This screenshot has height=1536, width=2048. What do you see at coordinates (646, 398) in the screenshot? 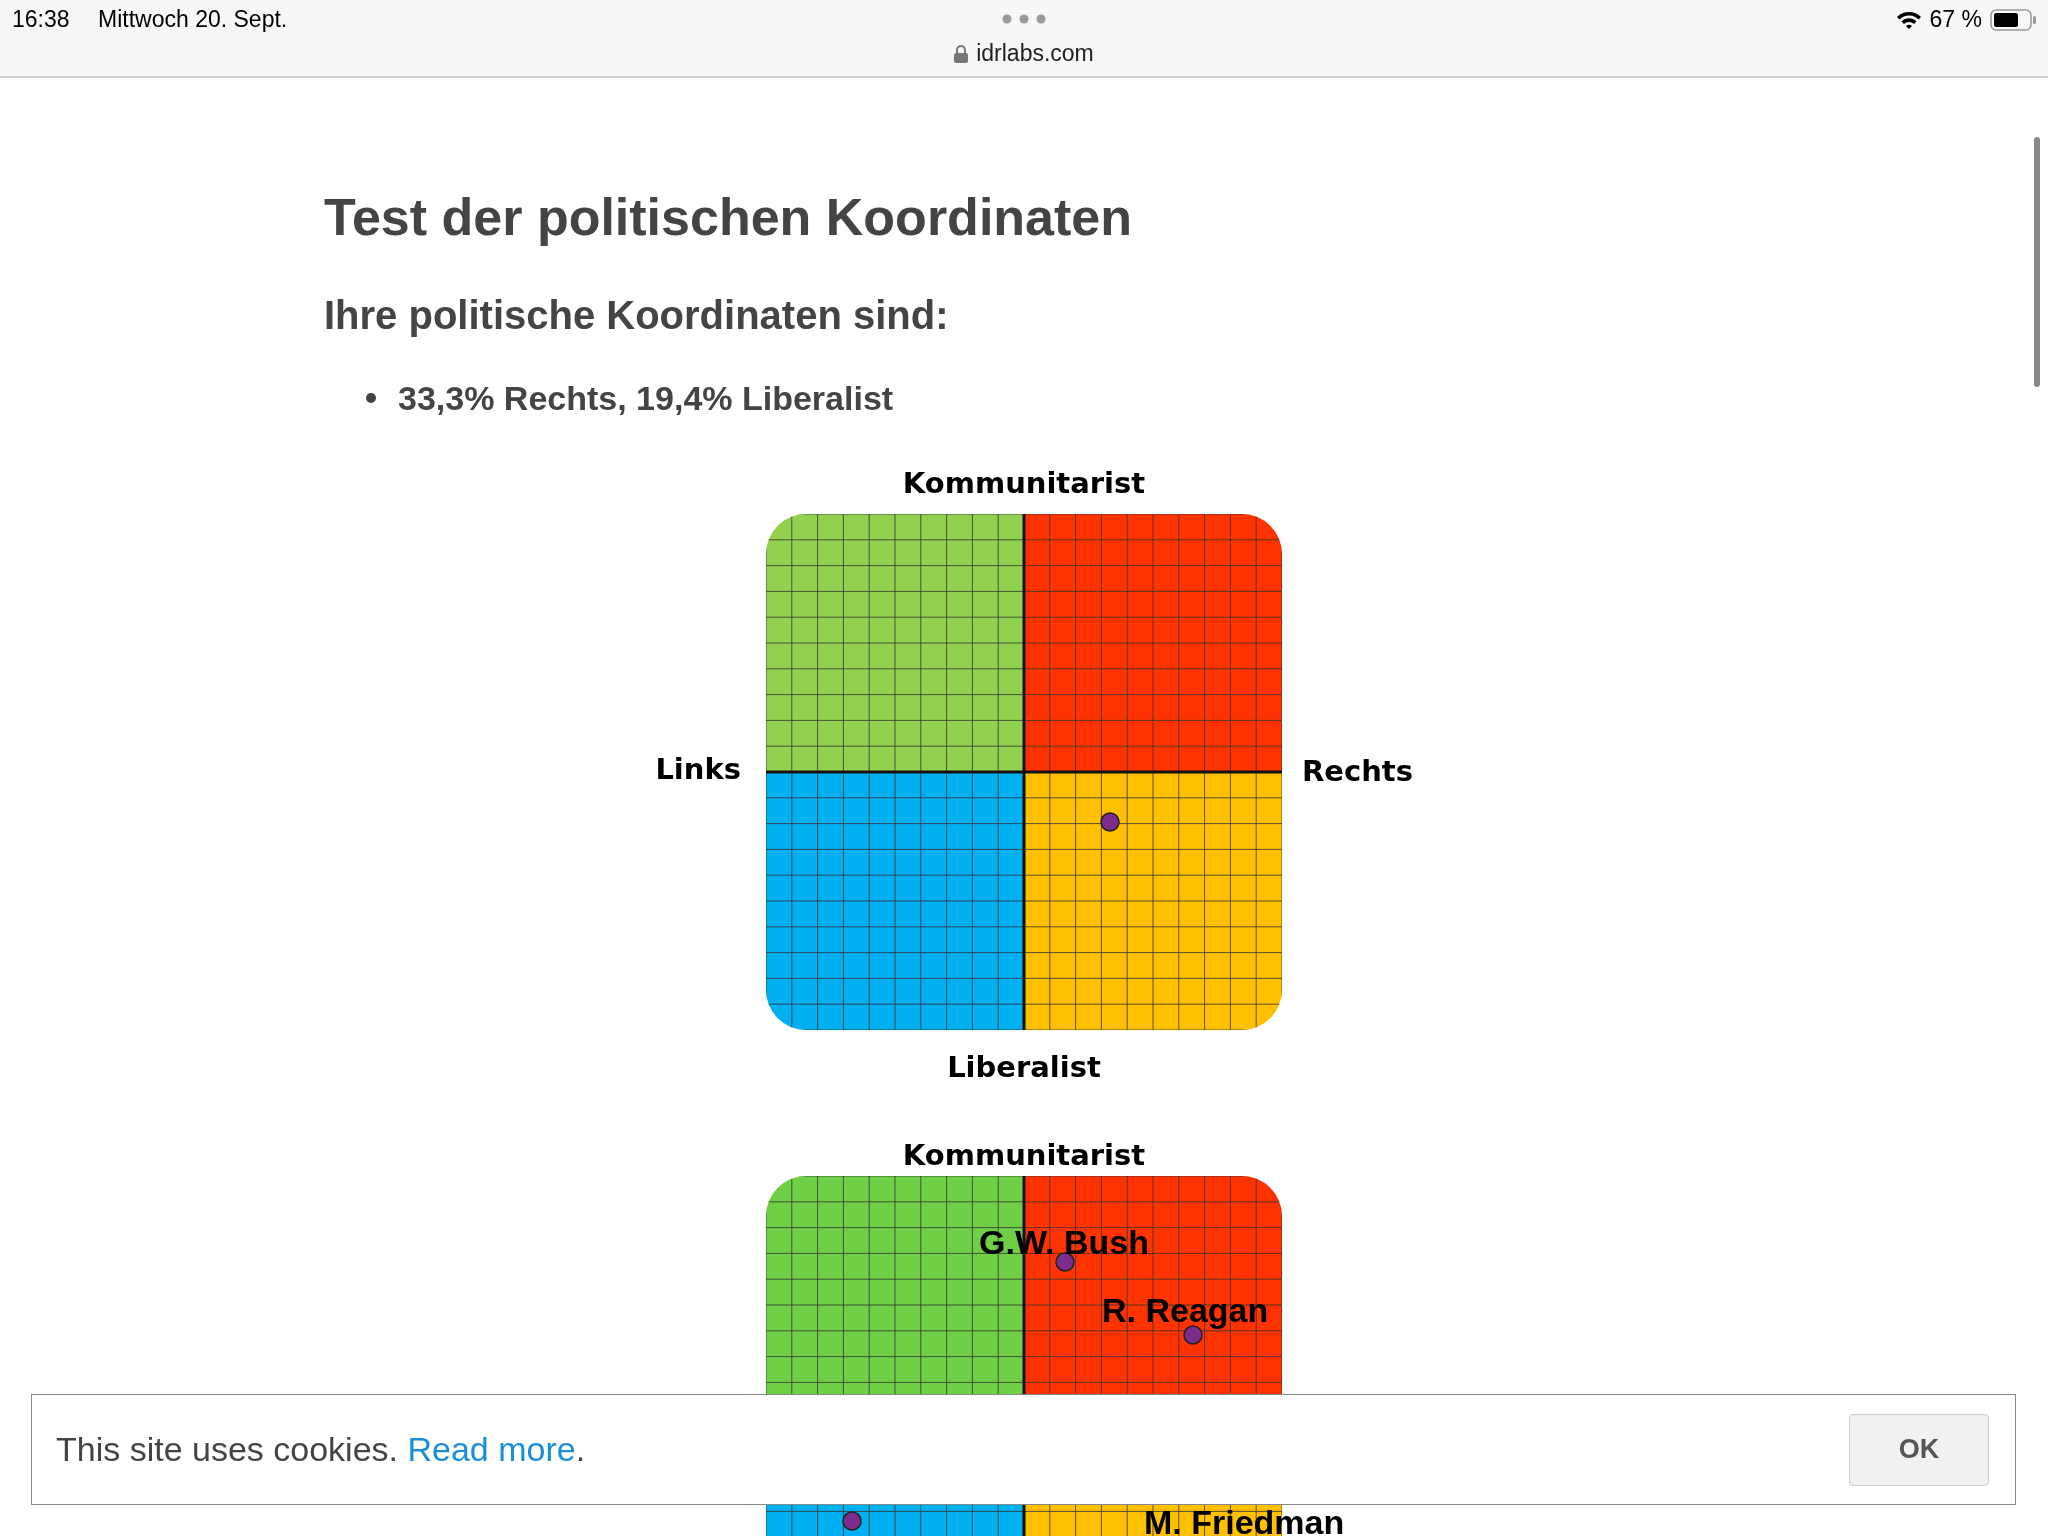
I see `result-text: 33,3% Rechts, 19,4% Liberalist` at bounding box center [646, 398].